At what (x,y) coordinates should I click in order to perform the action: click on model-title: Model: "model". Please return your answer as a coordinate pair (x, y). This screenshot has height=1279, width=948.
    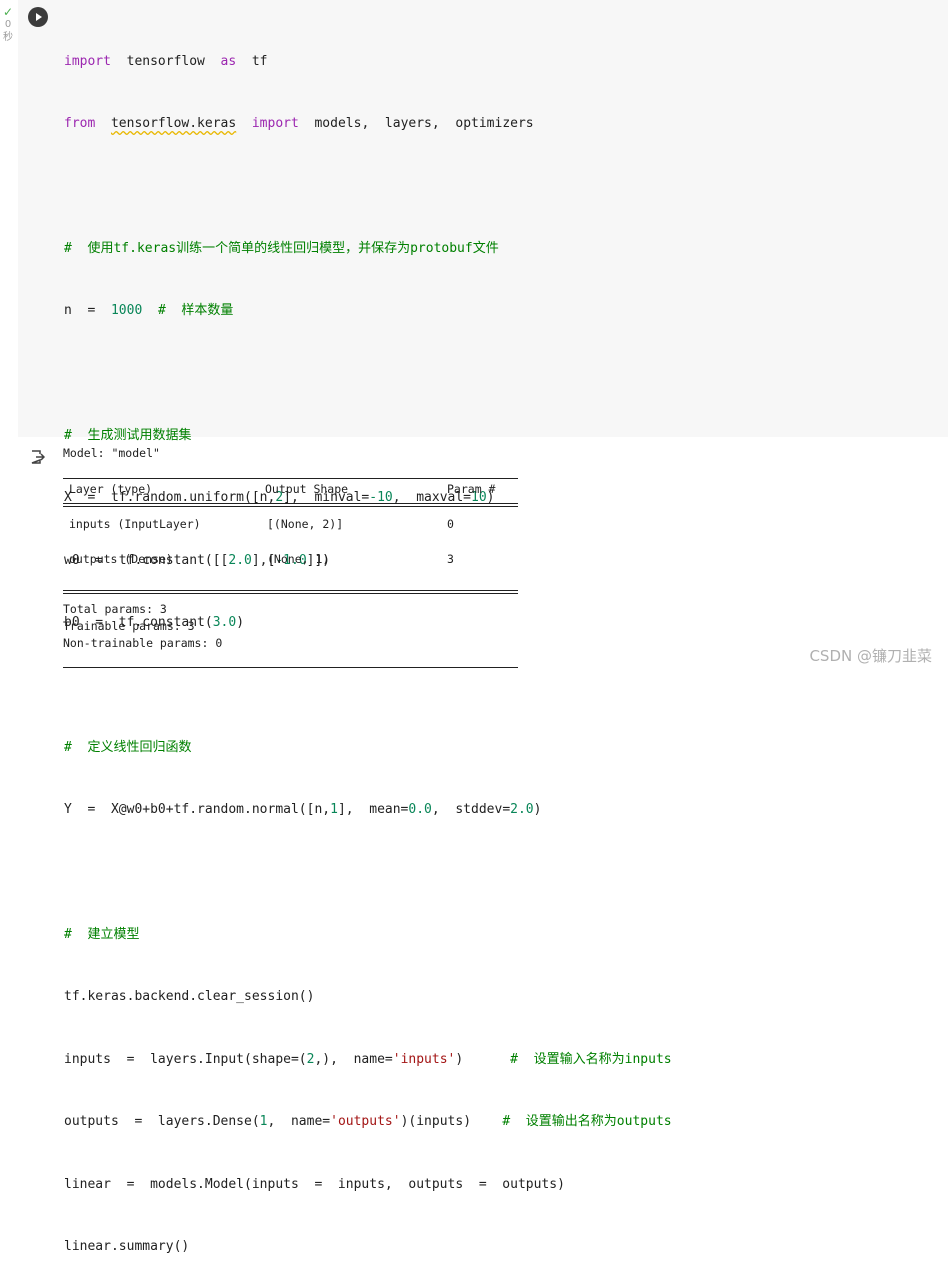
    Looking at the image, I should click on (111, 453).